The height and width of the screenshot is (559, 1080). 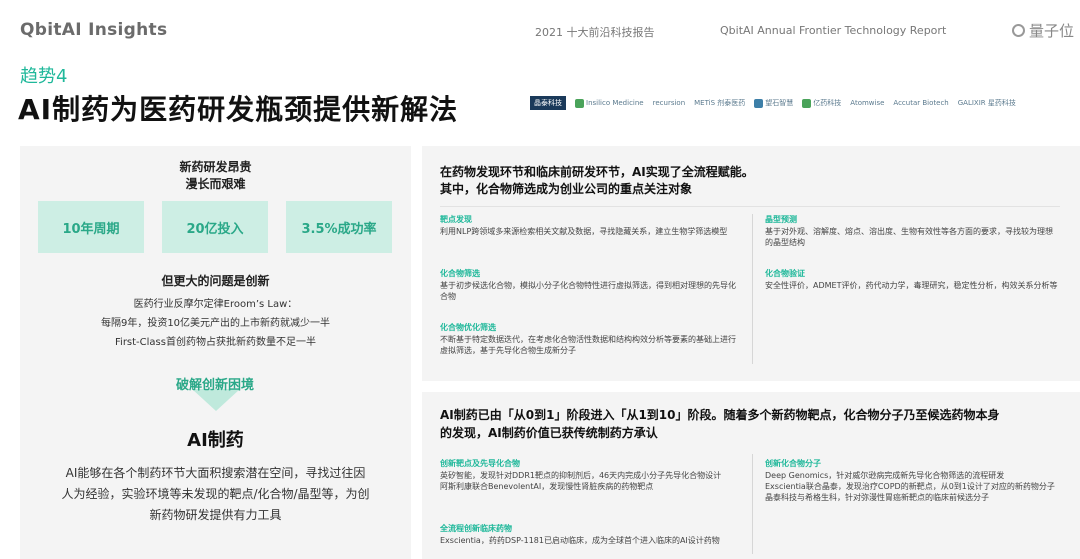 I want to click on ai-pharma-title: AI制药, so click(x=215, y=440).